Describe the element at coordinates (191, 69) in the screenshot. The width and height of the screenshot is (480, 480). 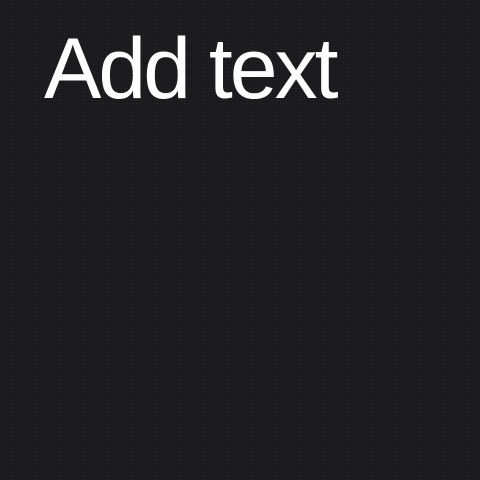
I see `text-box: Add text` at that location.